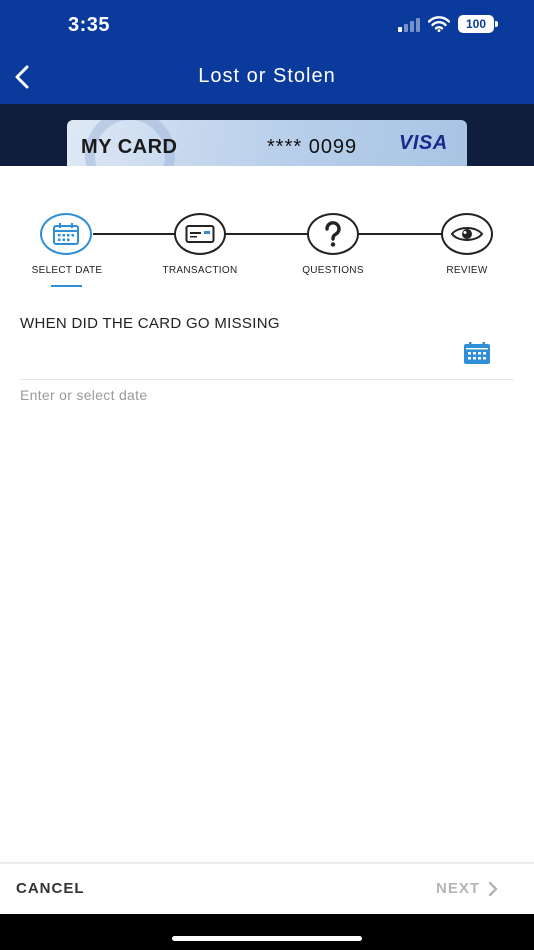 Image resolution: width=534 pixels, height=950 pixels. I want to click on next-button-label: NEXT, so click(457, 888).